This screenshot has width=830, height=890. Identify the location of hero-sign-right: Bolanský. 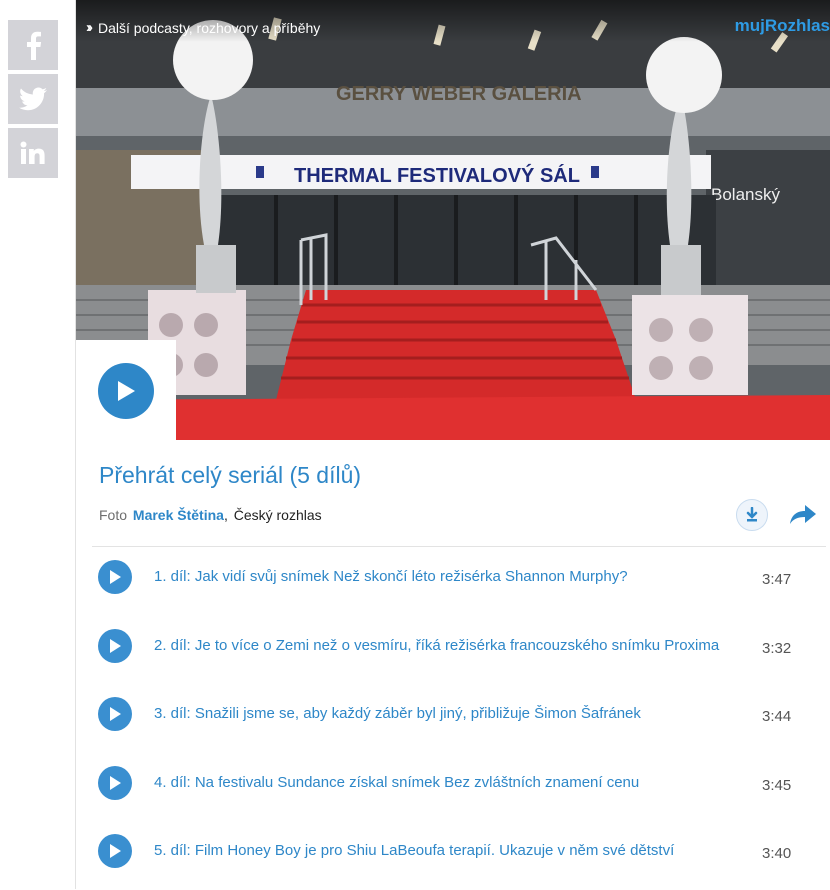
(745, 194).